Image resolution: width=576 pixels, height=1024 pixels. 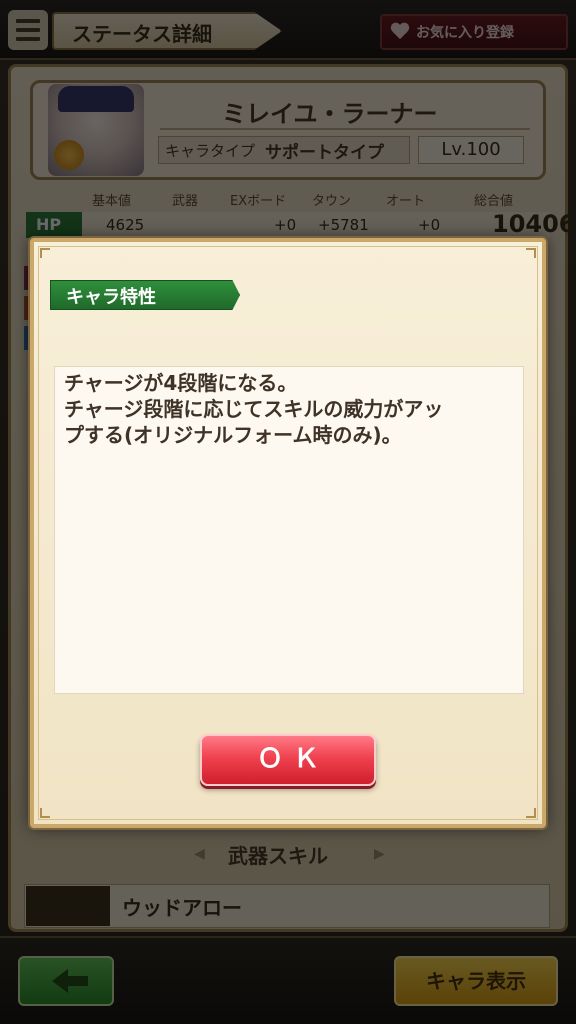 I want to click on heart-icon, so click(x=400, y=32).